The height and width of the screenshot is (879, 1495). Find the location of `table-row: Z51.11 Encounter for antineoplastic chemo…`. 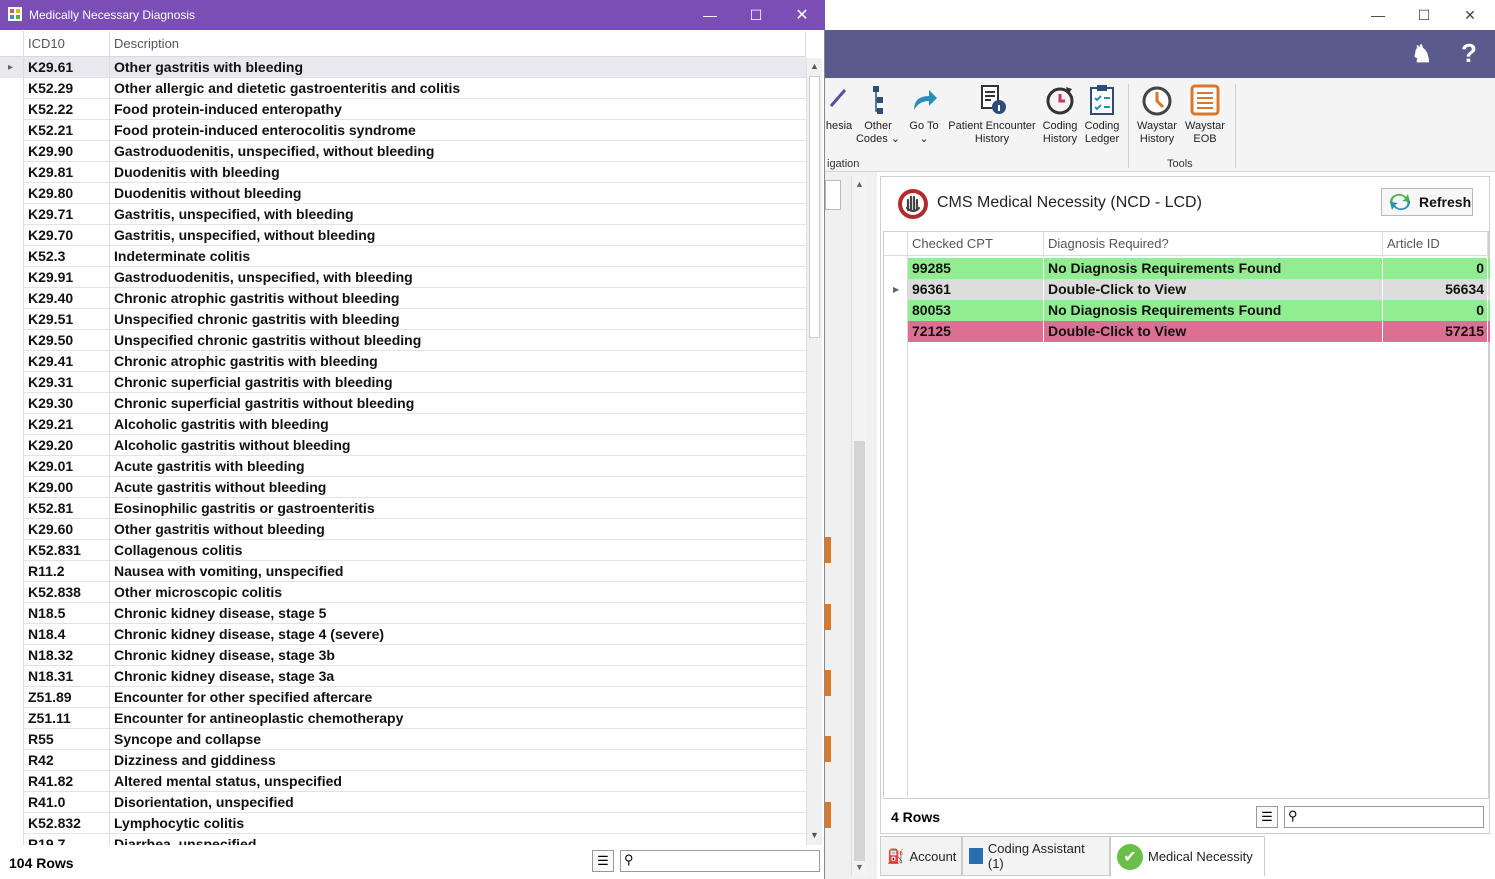

table-row: Z51.11 Encounter for antineoplastic chemo… is located at coordinates (403, 718).